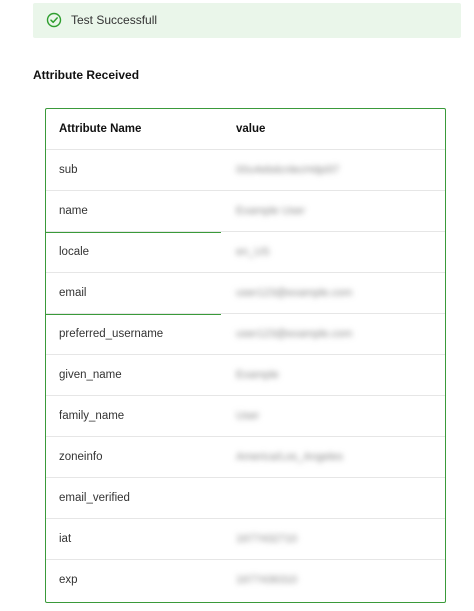 This screenshot has height=611, width=474. Describe the element at coordinates (81, 457) in the screenshot. I see `attribute-name: zoneinfo` at that location.